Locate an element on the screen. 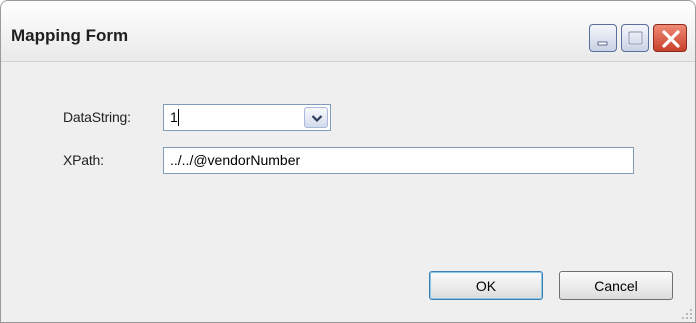 This screenshot has height=323, width=696. close-icon is located at coordinates (671, 39).